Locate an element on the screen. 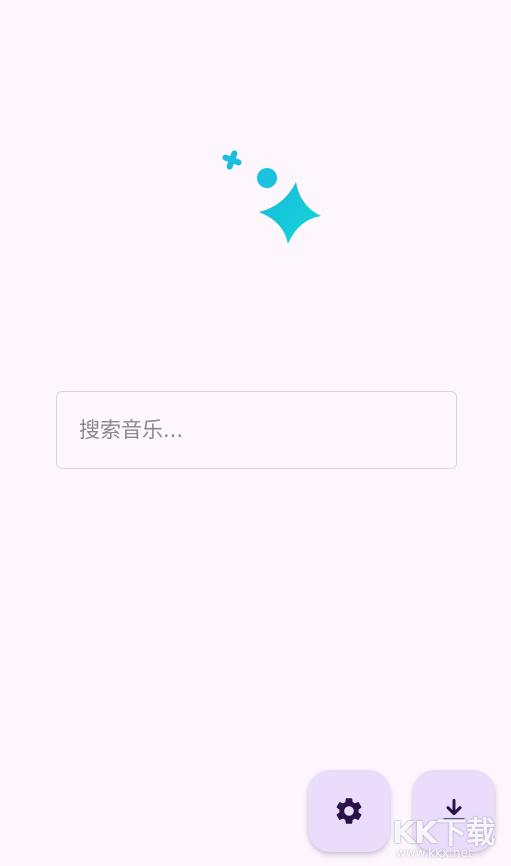  sparkle-cross is located at coordinates (232, 160).